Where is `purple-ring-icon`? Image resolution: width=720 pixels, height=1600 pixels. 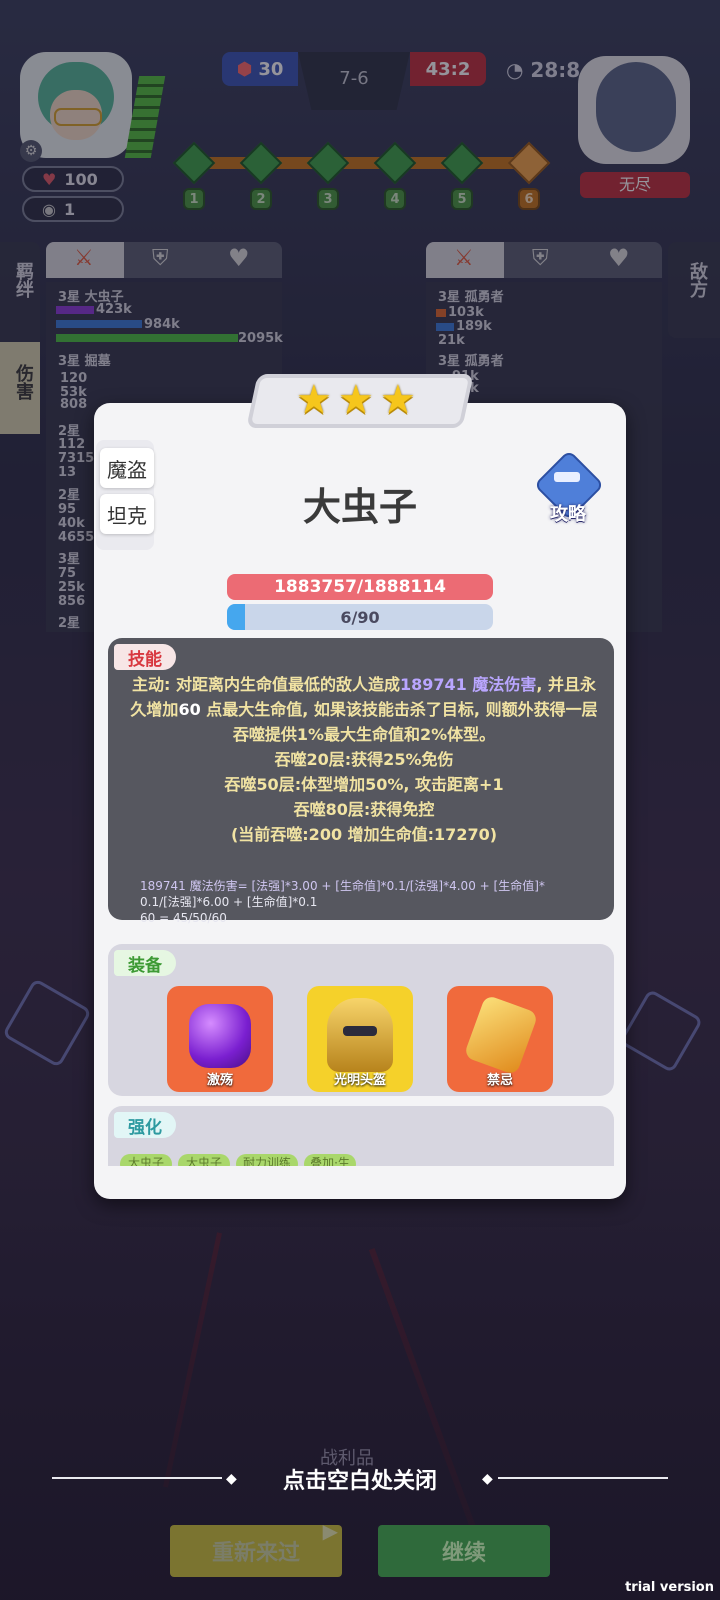 purple-ring-icon is located at coordinates (220, 1036).